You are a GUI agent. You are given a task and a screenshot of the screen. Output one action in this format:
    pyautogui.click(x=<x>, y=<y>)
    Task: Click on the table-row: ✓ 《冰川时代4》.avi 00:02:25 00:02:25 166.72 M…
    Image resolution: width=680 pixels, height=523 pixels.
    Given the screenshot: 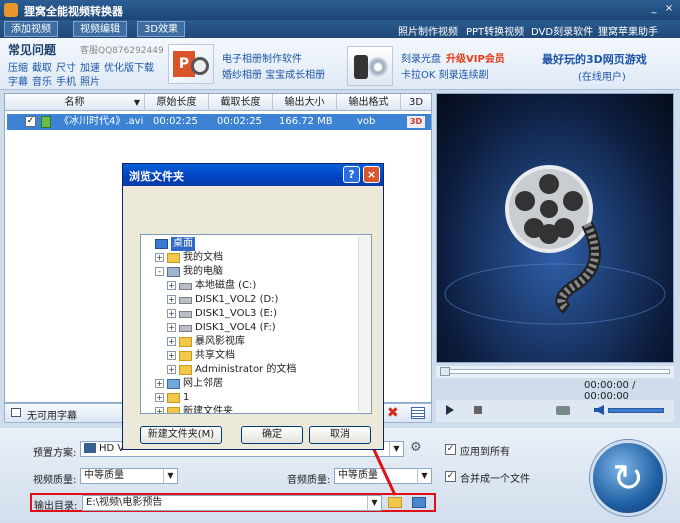 What is the action you would take?
    pyautogui.click(x=219, y=122)
    